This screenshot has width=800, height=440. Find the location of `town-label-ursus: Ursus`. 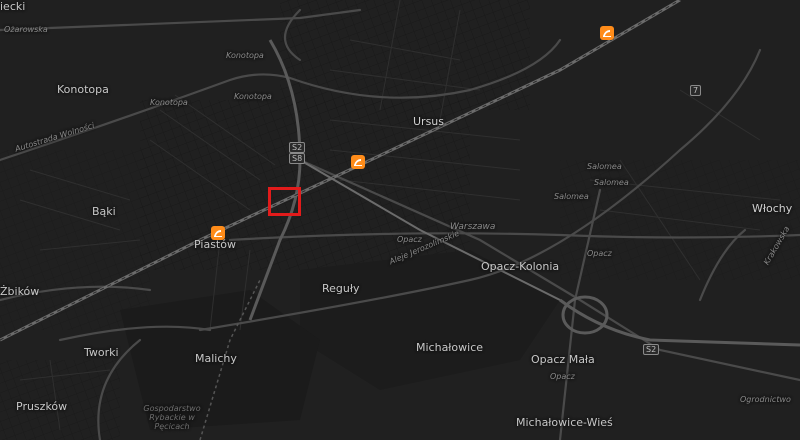

town-label-ursus: Ursus is located at coordinates (429, 121).